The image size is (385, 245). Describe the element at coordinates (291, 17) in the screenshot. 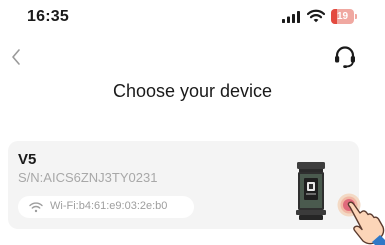

I see `signal-icon` at that location.